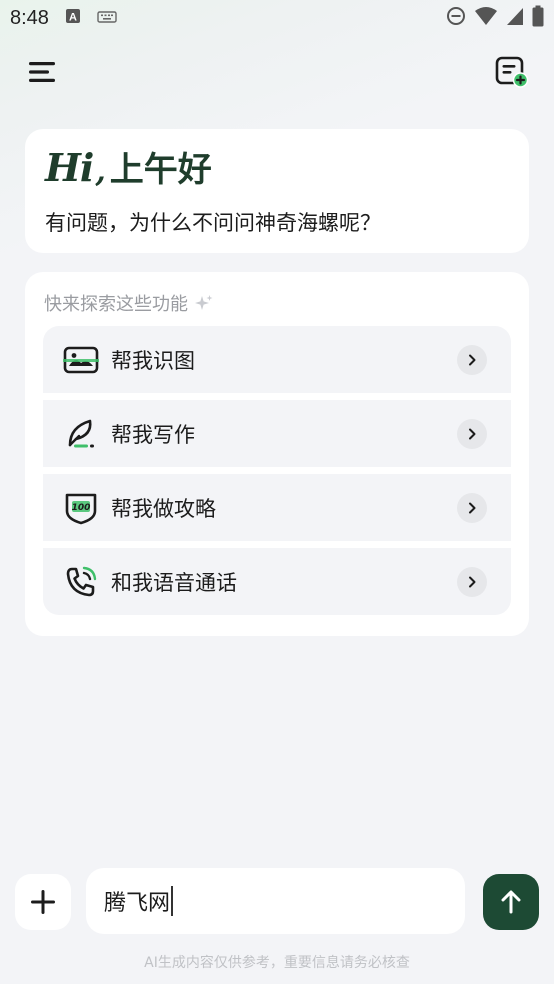  I want to click on feature-label: 帮我识图, so click(153, 360).